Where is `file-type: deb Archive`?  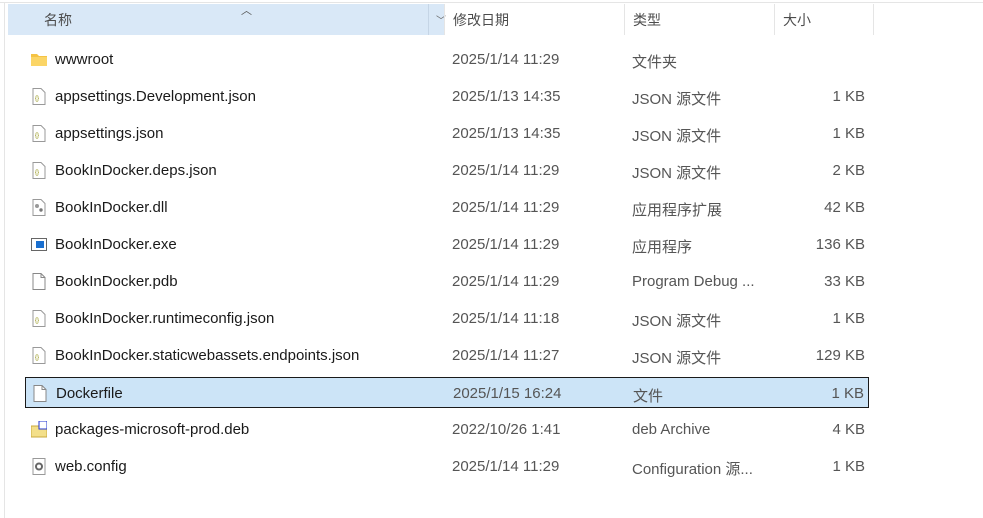
file-type: deb Archive is located at coordinates (671, 429).